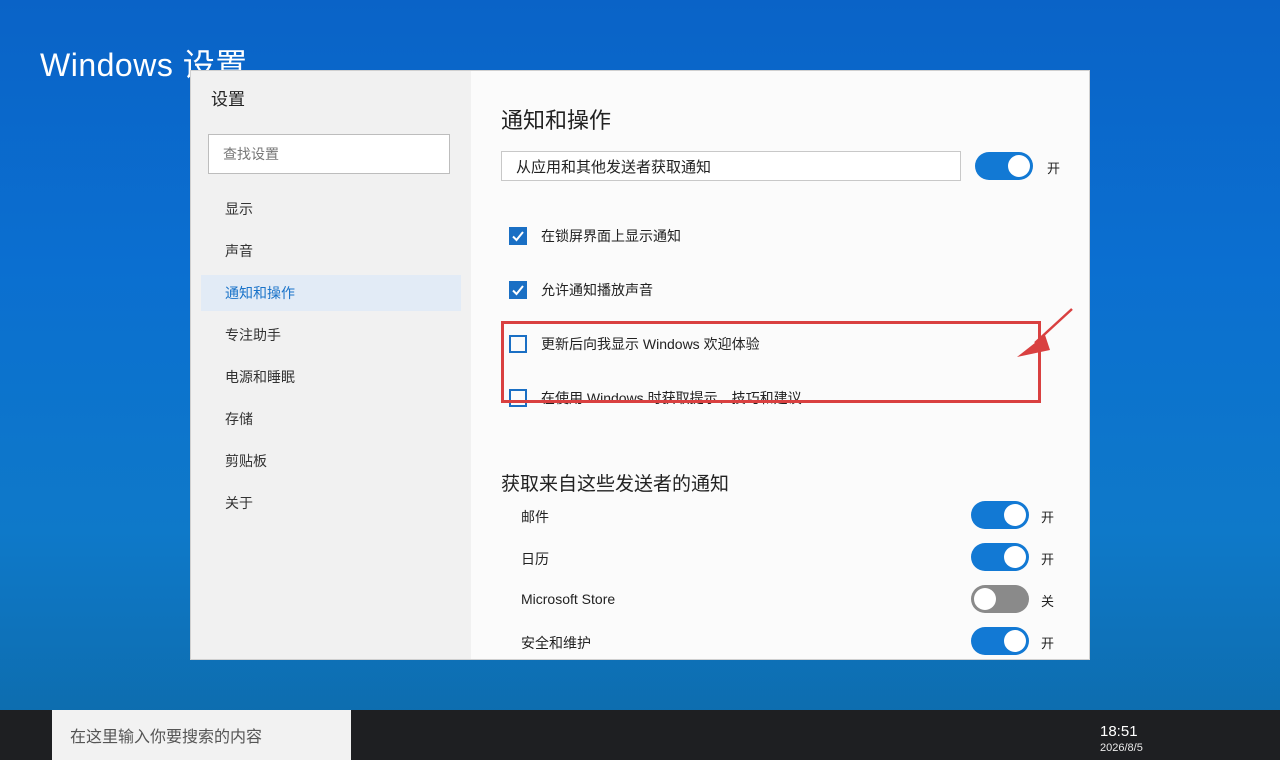 This screenshot has height=760, width=1280. What do you see at coordinates (568, 599) in the screenshot?
I see `sender-name-store: Microsoft Store` at bounding box center [568, 599].